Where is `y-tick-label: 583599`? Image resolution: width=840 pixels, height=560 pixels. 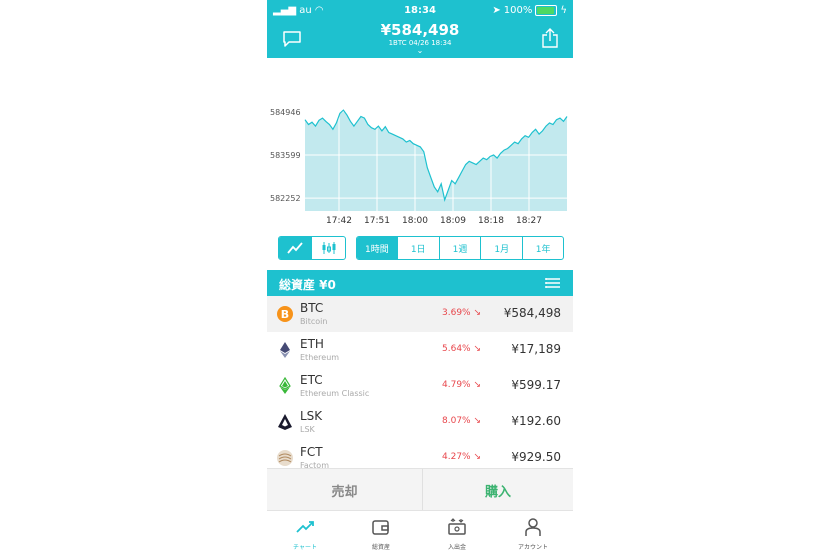 y-tick-label: 583599 is located at coordinates (285, 155).